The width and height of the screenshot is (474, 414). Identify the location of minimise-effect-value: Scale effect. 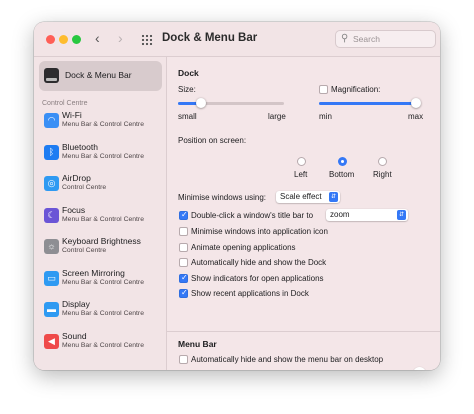
(301, 196).